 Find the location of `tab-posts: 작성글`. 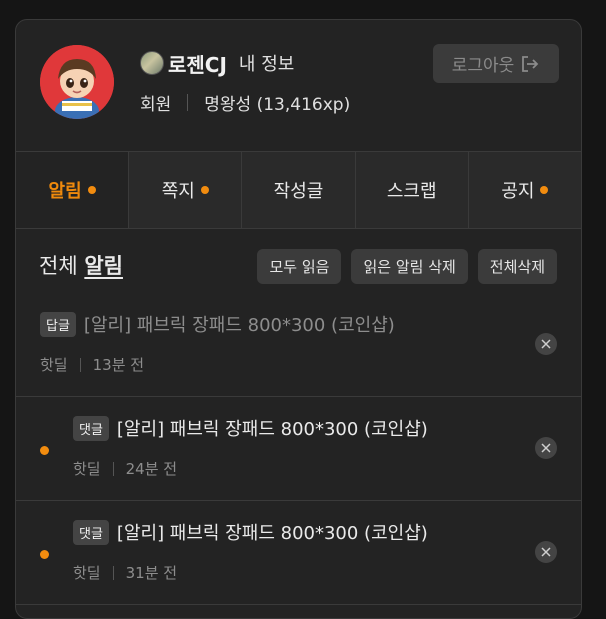

tab-posts: 작성글 is located at coordinates (298, 190).